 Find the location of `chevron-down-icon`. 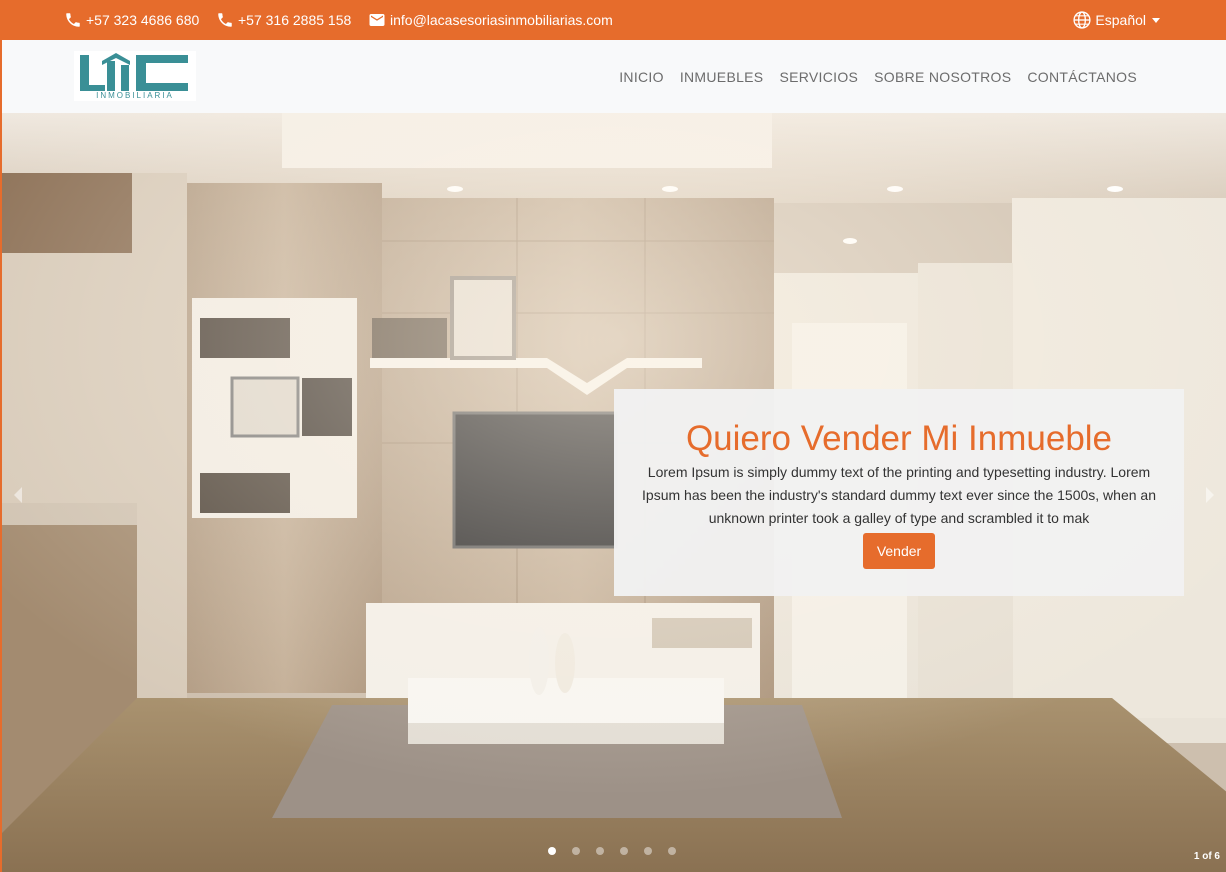

chevron-down-icon is located at coordinates (1156, 20).